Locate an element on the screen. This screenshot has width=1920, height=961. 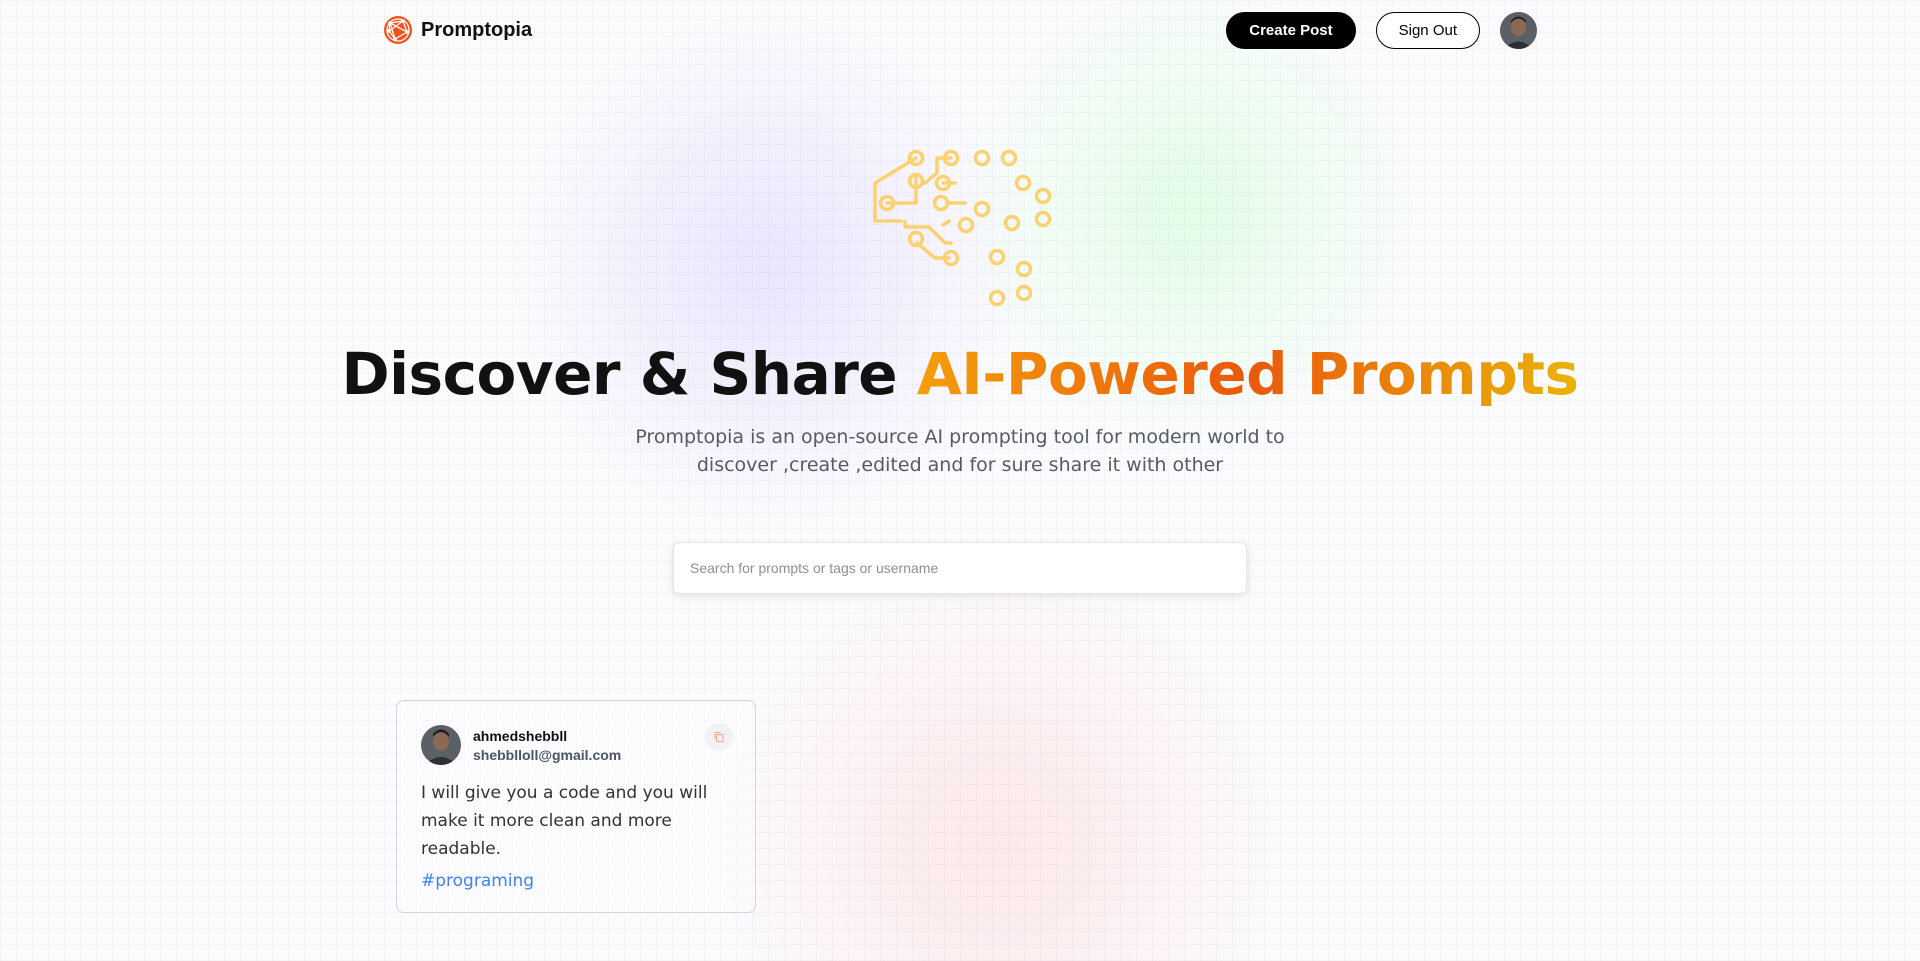
headline-plain: Discover & Share is located at coordinates (629, 374).